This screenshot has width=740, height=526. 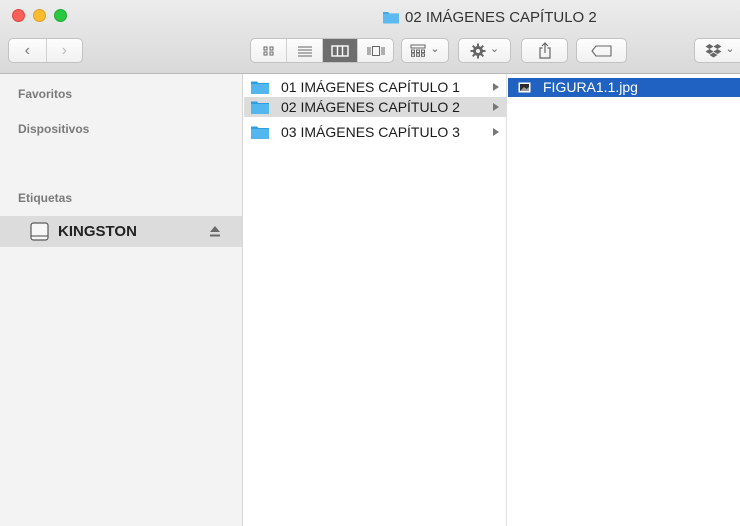 I want to click on file-label: FIGURA1.1.jpg, so click(x=590, y=87).